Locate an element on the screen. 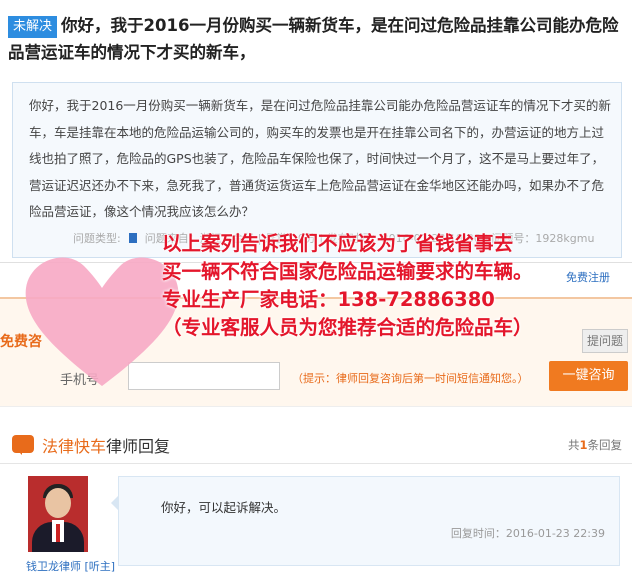 The height and width of the screenshot is (574, 632). answers-count-number: 1 is located at coordinates (583, 445).